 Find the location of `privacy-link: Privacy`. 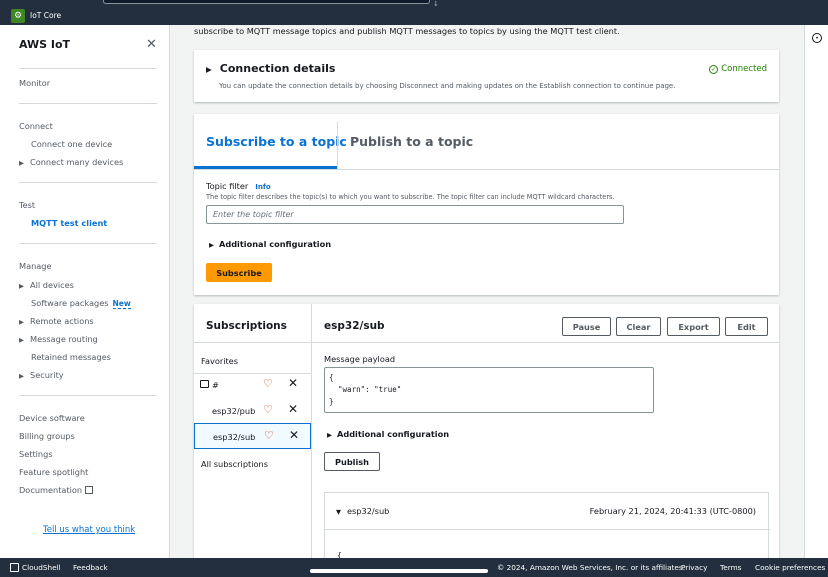

privacy-link: Privacy is located at coordinates (694, 567).